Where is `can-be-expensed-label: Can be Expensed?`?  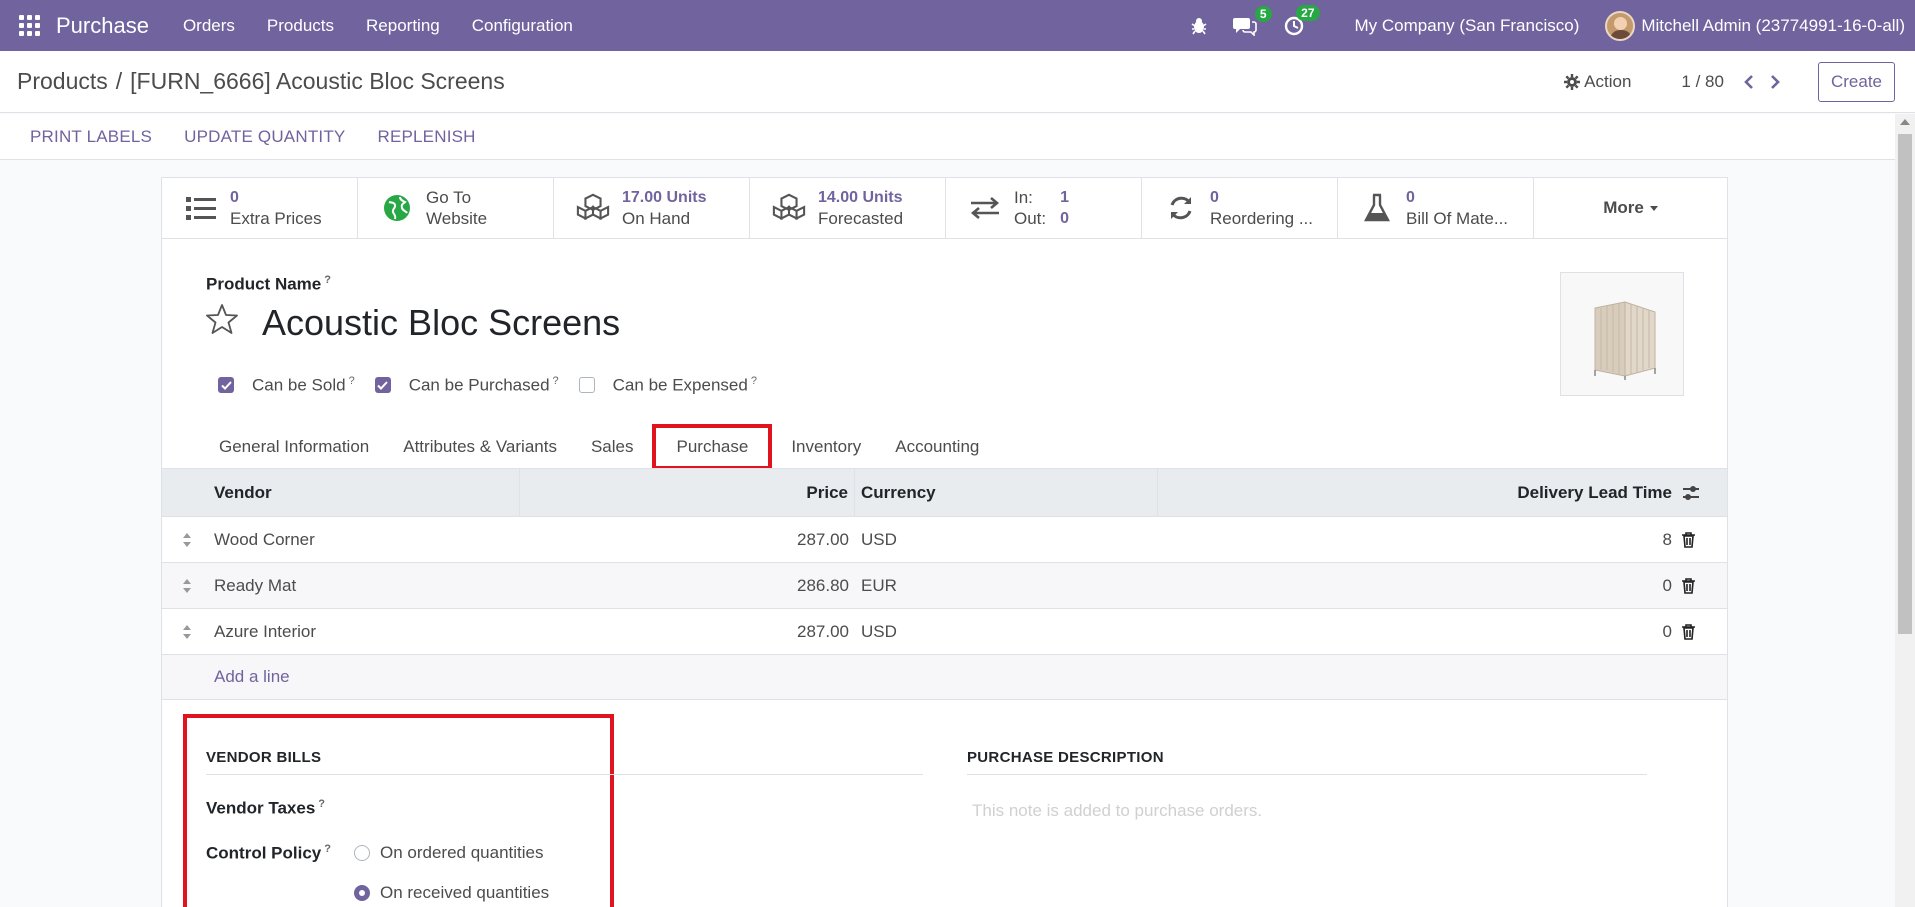 can-be-expensed-label: Can be Expensed? is located at coordinates (684, 385).